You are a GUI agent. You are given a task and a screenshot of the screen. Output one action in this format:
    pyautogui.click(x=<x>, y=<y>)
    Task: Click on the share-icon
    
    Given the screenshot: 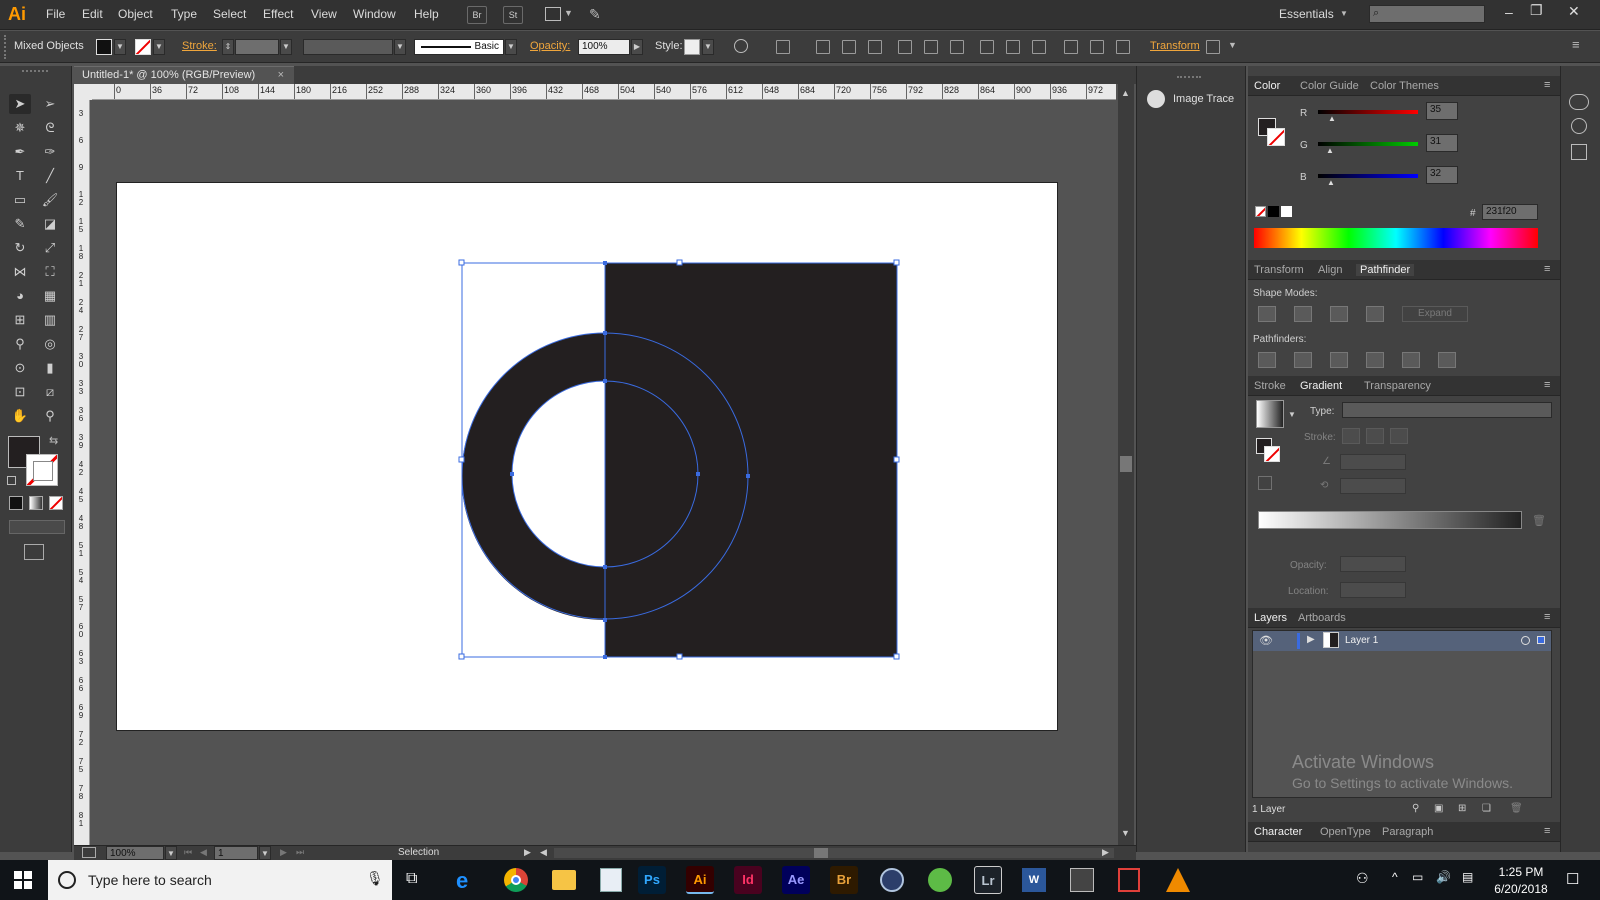 What is the action you would take?
    pyautogui.click(x=89, y=852)
    